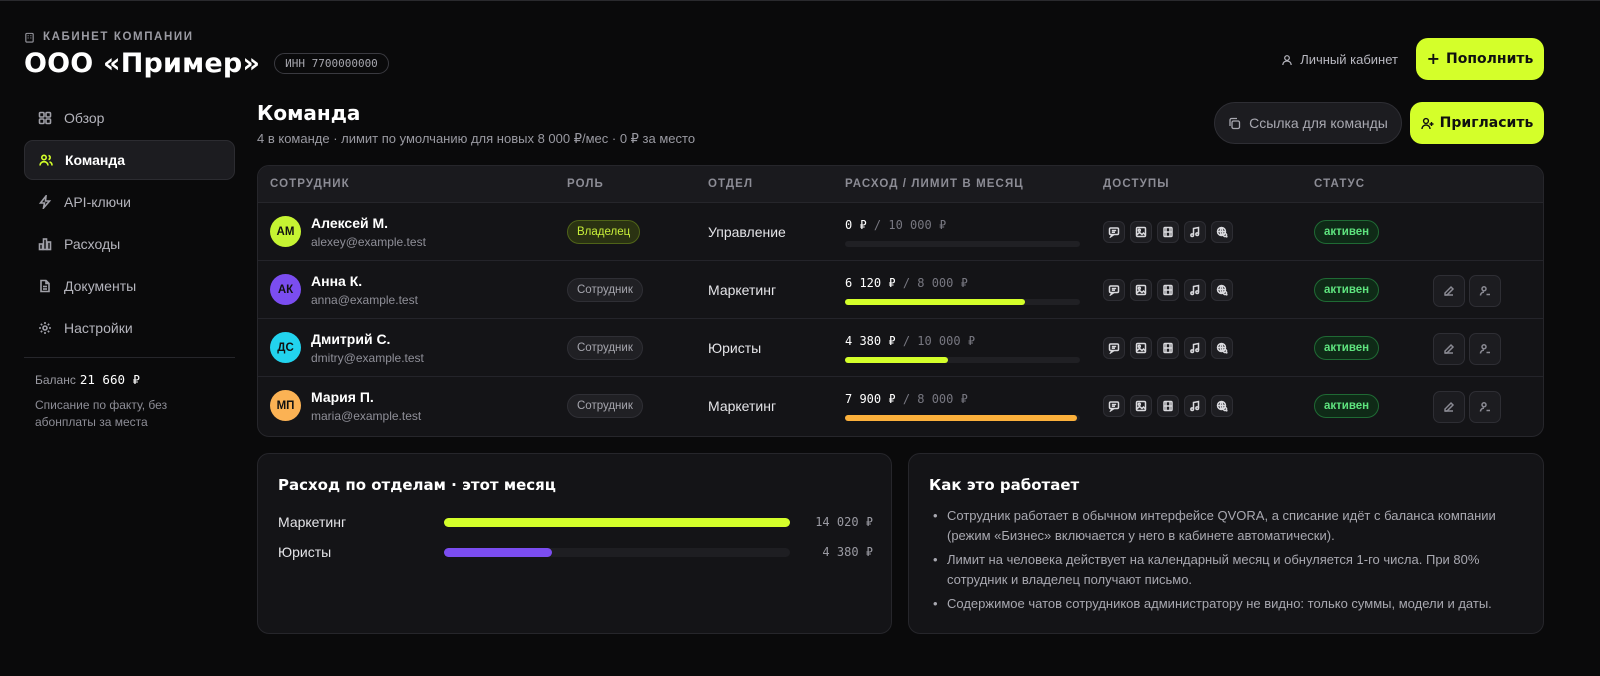 The height and width of the screenshot is (676, 1600). I want to click on plus-icon: +, so click(1433, 58).